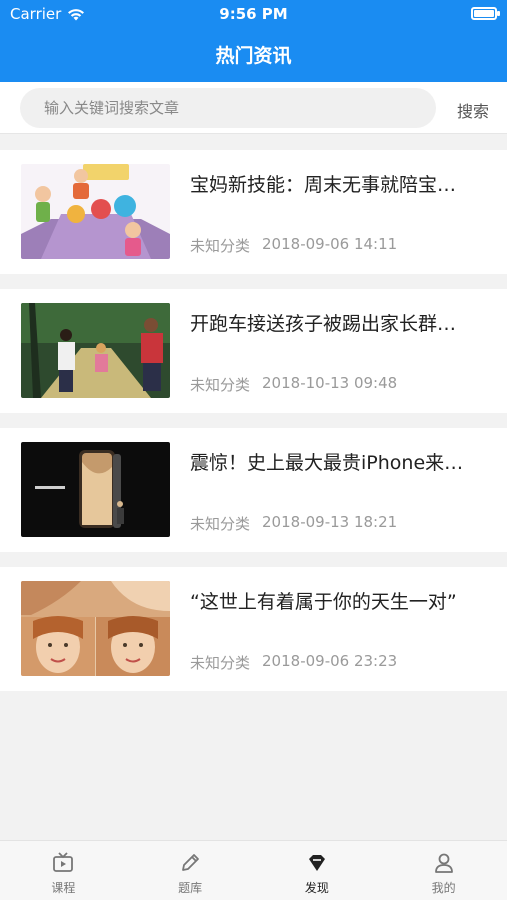 The image size is (507, 900). Describe the element at coordinates (443, 888) in the screenshot. I see `tab-label: 我的` at that location.